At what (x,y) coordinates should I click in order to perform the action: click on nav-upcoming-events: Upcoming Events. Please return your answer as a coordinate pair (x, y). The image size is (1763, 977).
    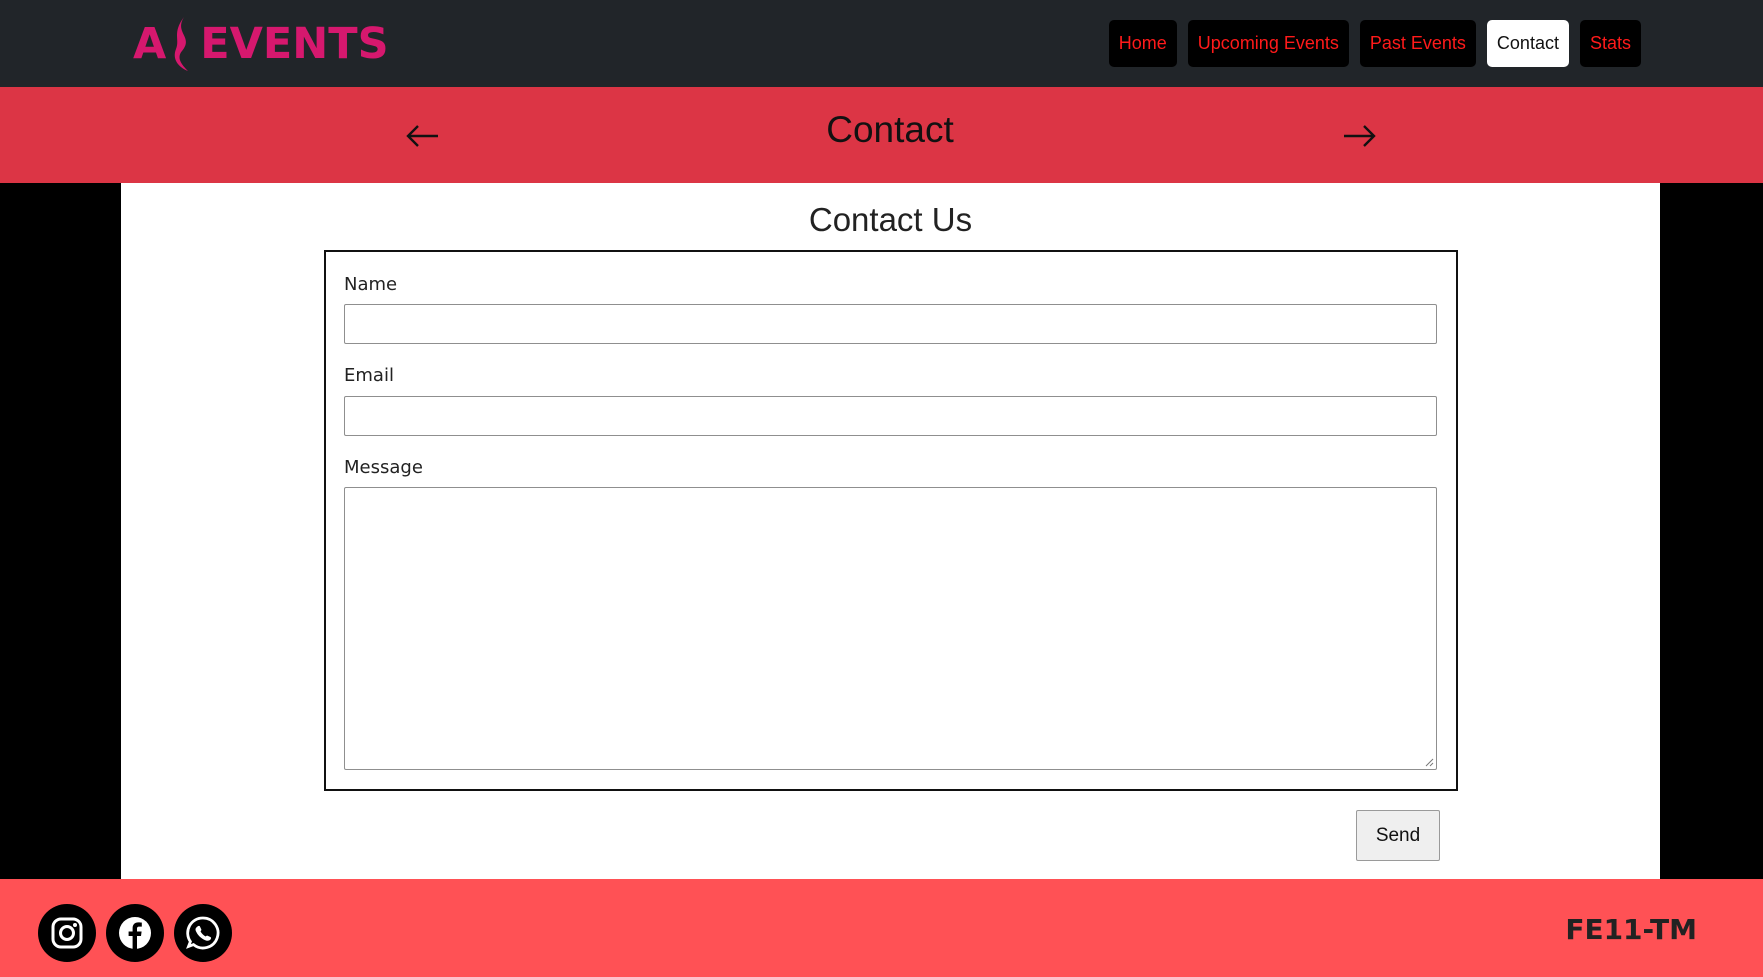
    Looking at the image, I should click on (1268, 43).